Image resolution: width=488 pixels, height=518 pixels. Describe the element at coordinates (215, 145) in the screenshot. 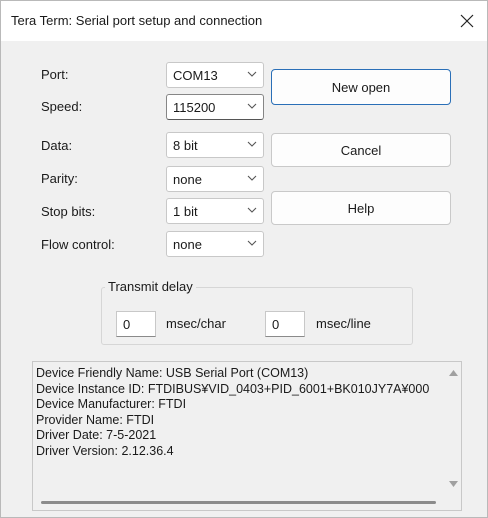

I see `data-select: 8 bit` at that location.